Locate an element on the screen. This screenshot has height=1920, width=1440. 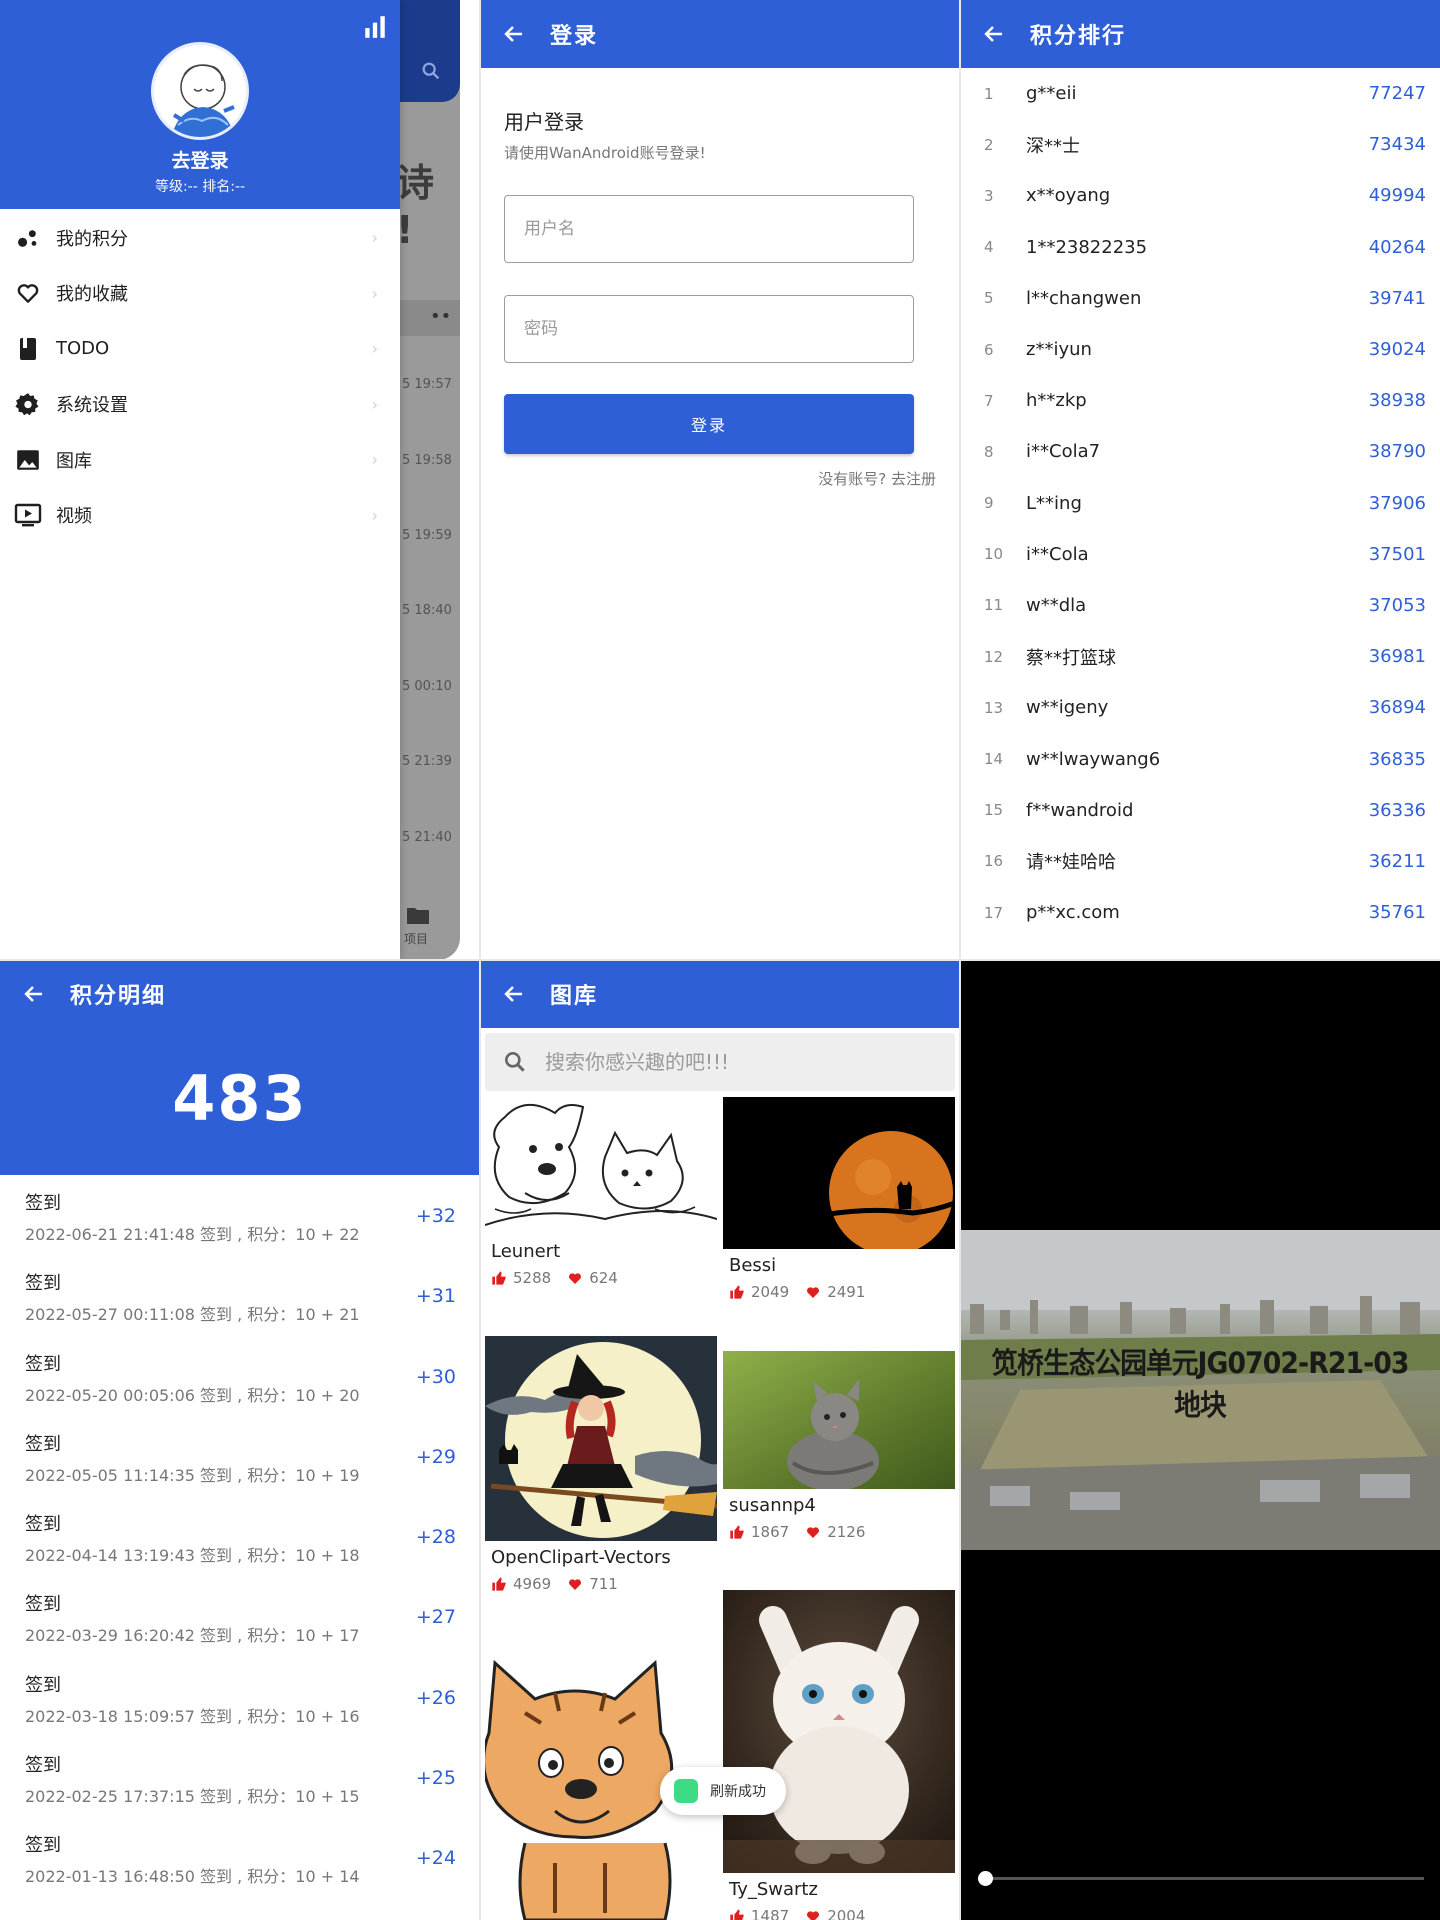
username-field is located at coordinates (709, 229).